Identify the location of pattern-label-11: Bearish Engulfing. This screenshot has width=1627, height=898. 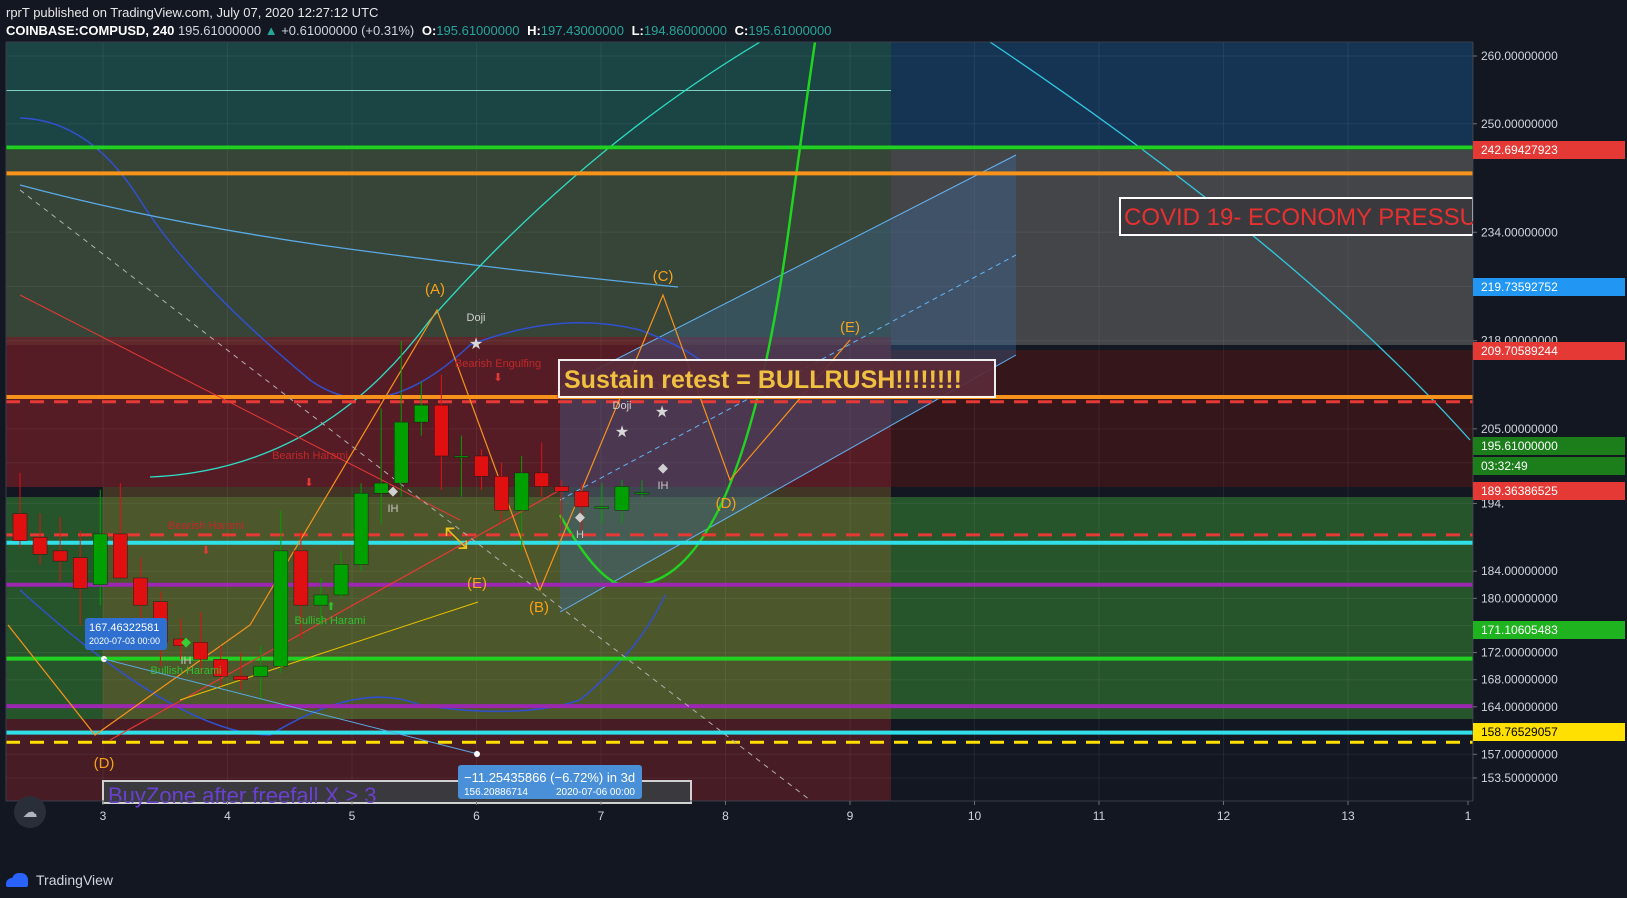
(498, 364).